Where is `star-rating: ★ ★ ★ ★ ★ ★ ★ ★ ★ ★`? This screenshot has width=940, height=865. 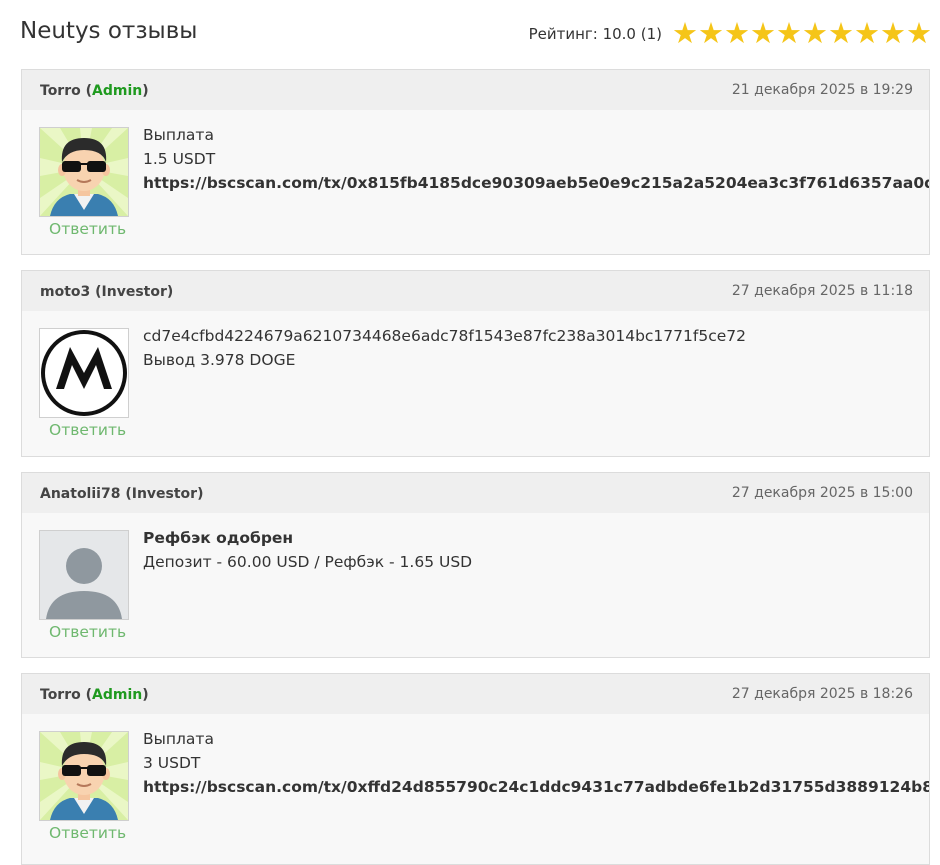
star-rating: ★ ★ ★ ★ ★ ★ ★ ★ ★ ★ is located at coordinates (802, 33).